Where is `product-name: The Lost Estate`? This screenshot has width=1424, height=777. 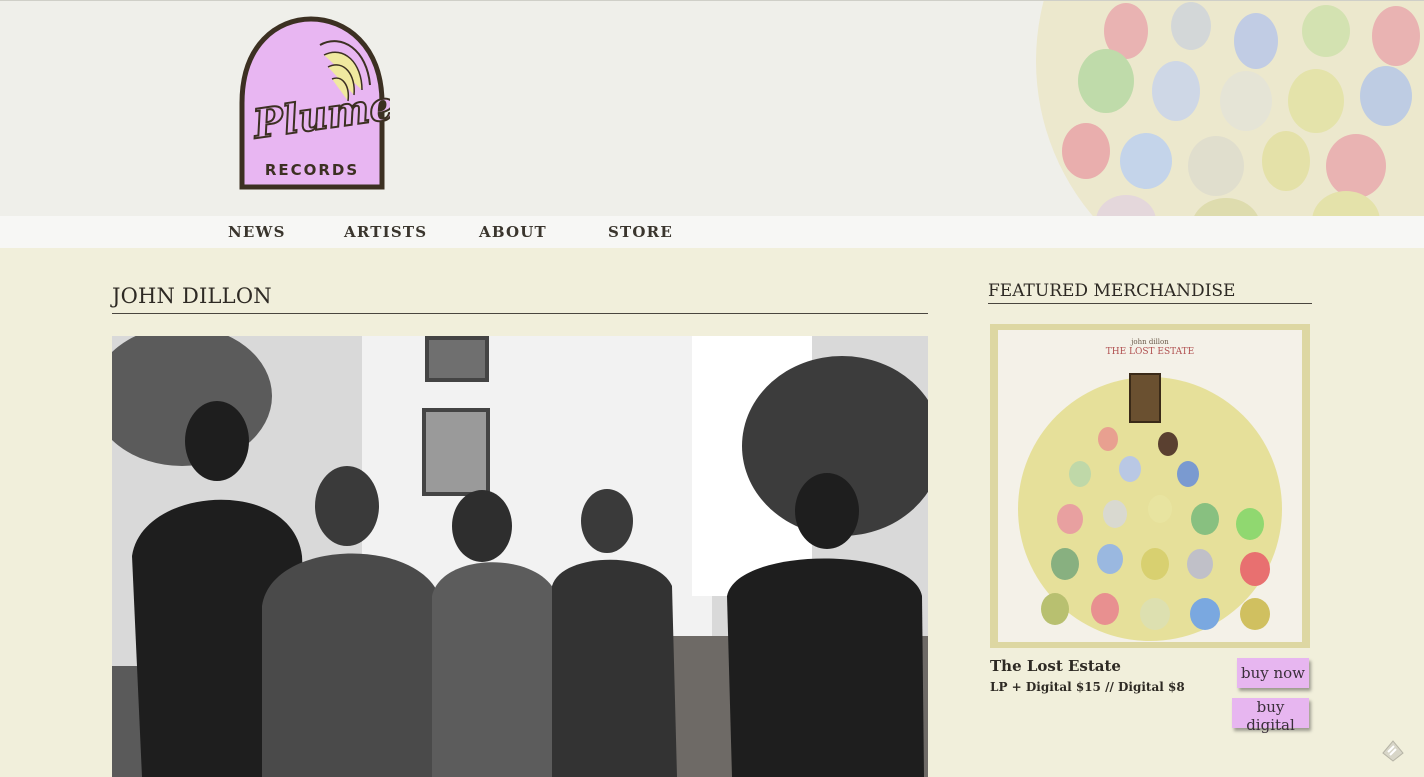 product-name: The Lost Estate is located at coordinates (1055, 666).